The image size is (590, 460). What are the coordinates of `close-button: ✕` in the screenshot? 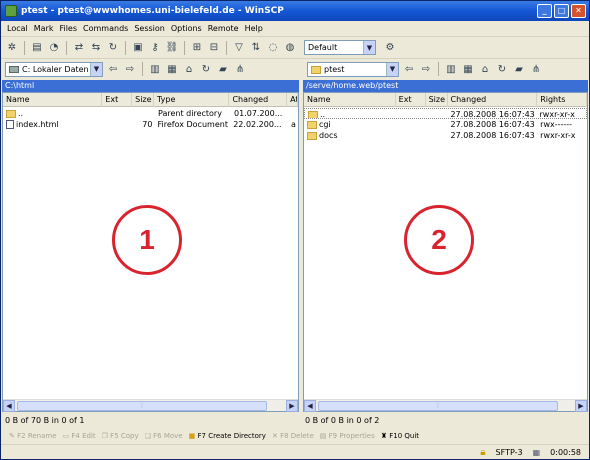 It's located at (578, 11).